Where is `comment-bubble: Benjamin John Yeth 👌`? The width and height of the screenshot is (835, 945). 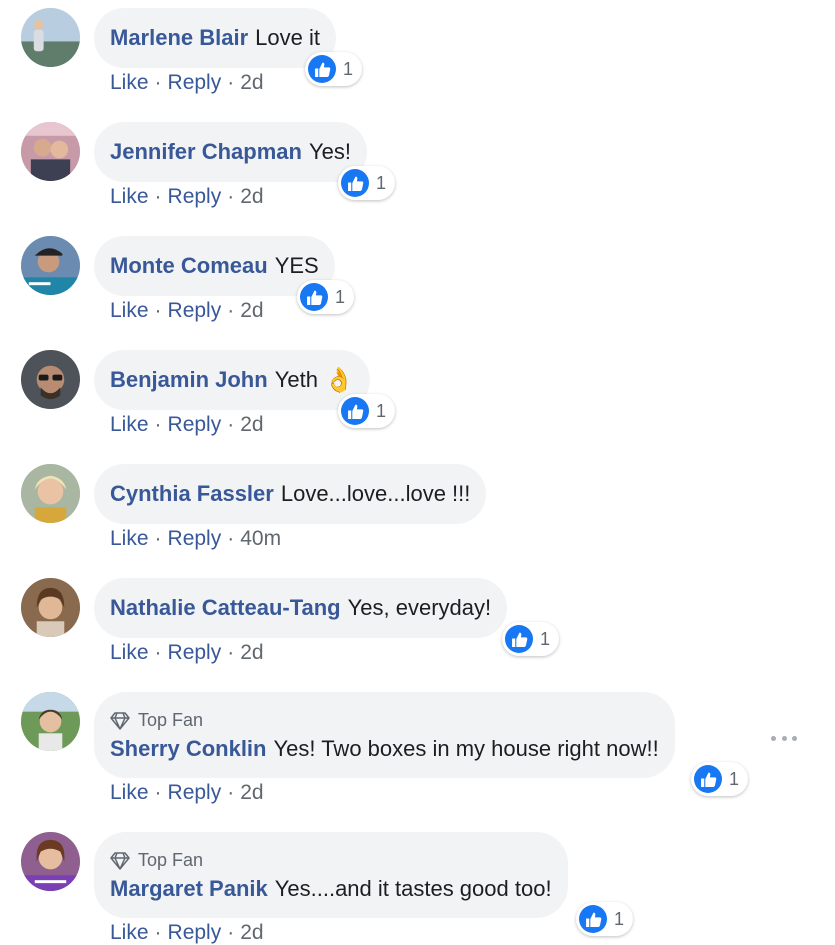 comment-bubble: Benjamin John Yeth 👌 is located at coordinates (232, 380).